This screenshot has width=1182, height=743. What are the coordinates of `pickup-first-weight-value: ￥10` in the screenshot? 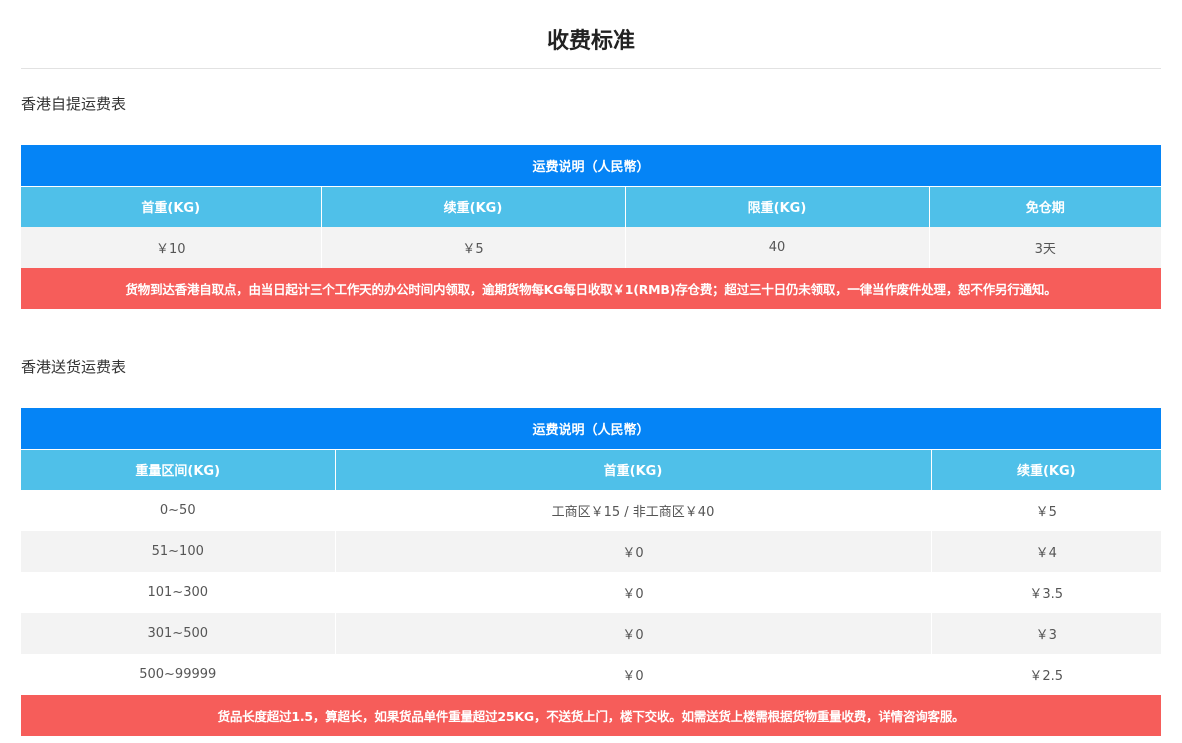 It's located at (171, 247).